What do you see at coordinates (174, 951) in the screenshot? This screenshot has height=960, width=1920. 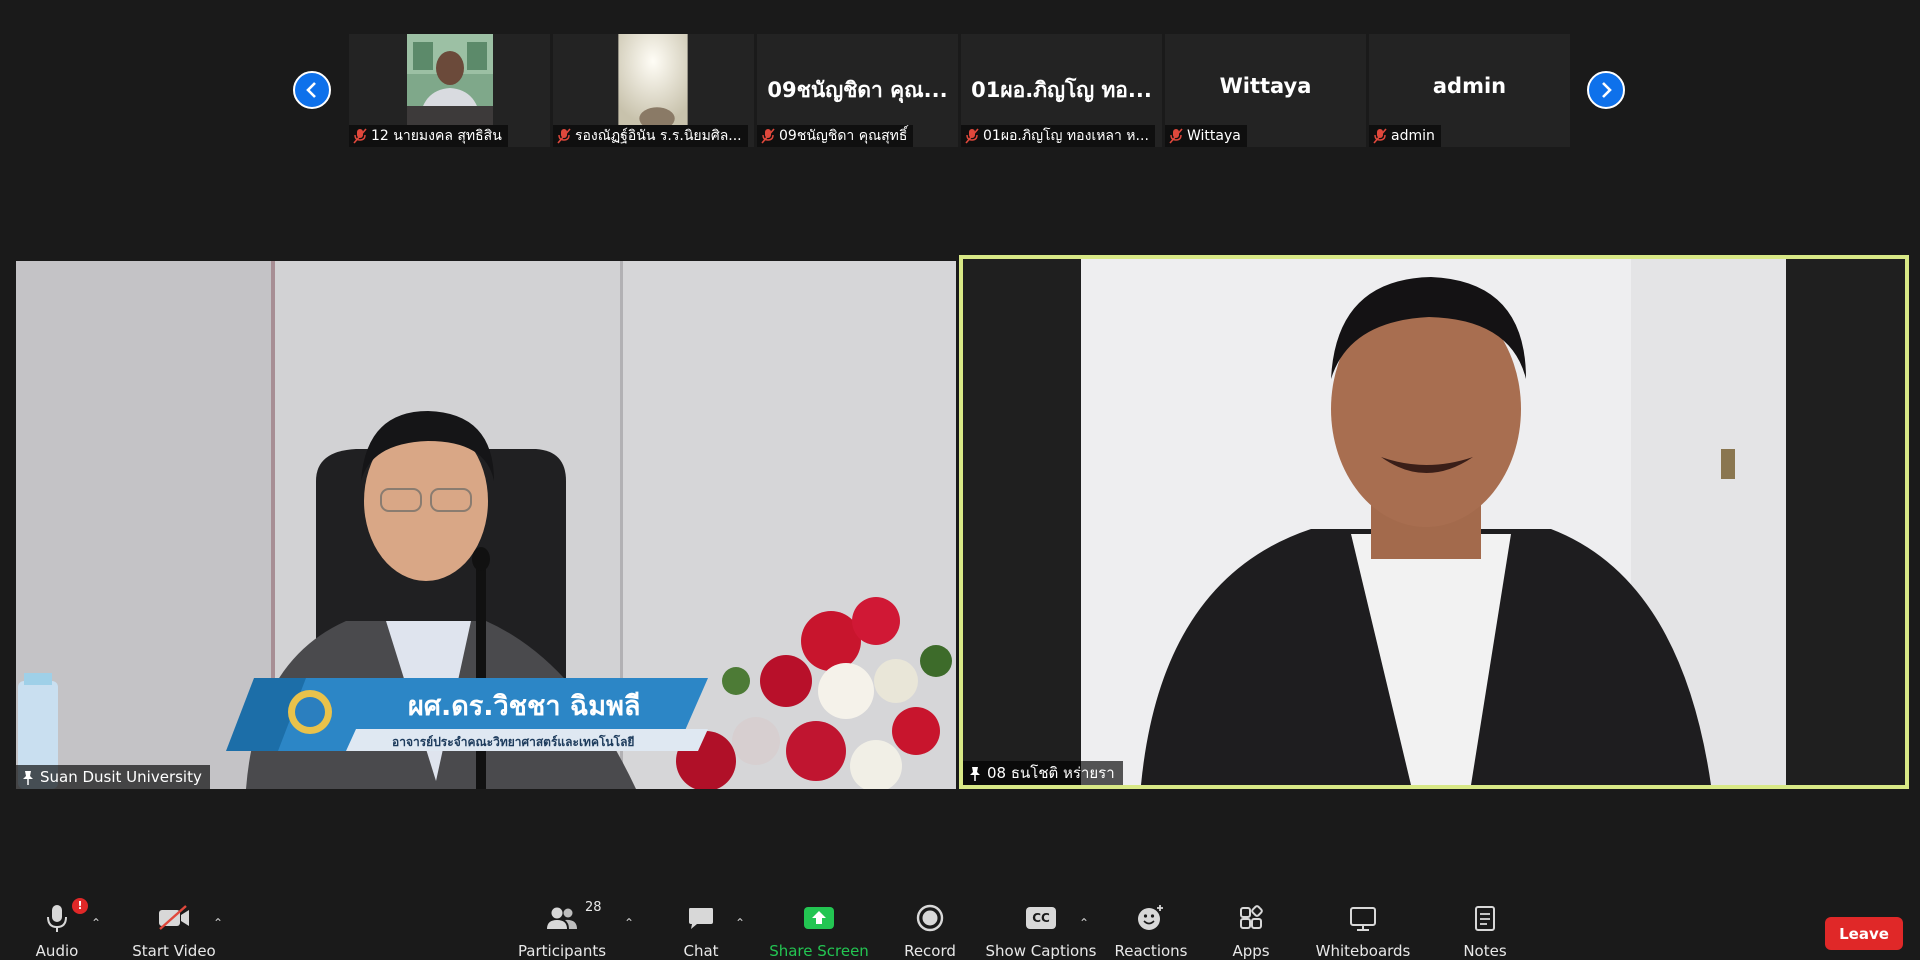 I see `start-video-label: Start Video` at bounding box center [174, 951].